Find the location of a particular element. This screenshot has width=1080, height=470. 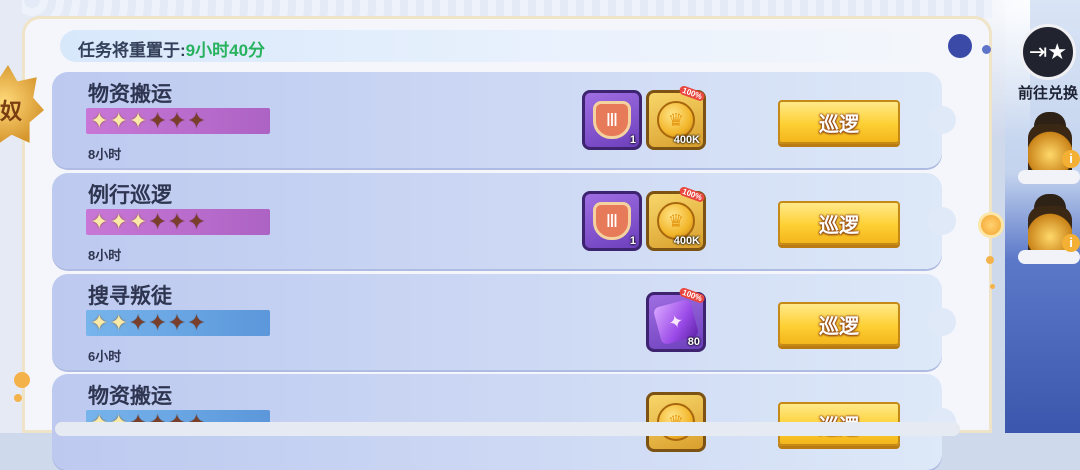

exchange-button: ⇥★ is located at coordinates (1048, 52).